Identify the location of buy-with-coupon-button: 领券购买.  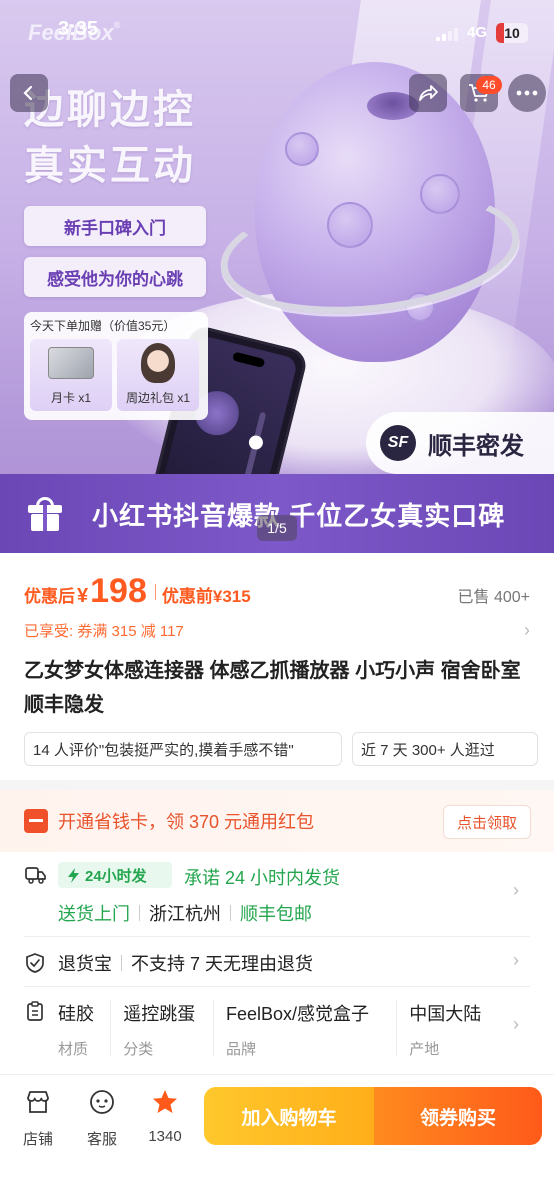
(458, 1116).